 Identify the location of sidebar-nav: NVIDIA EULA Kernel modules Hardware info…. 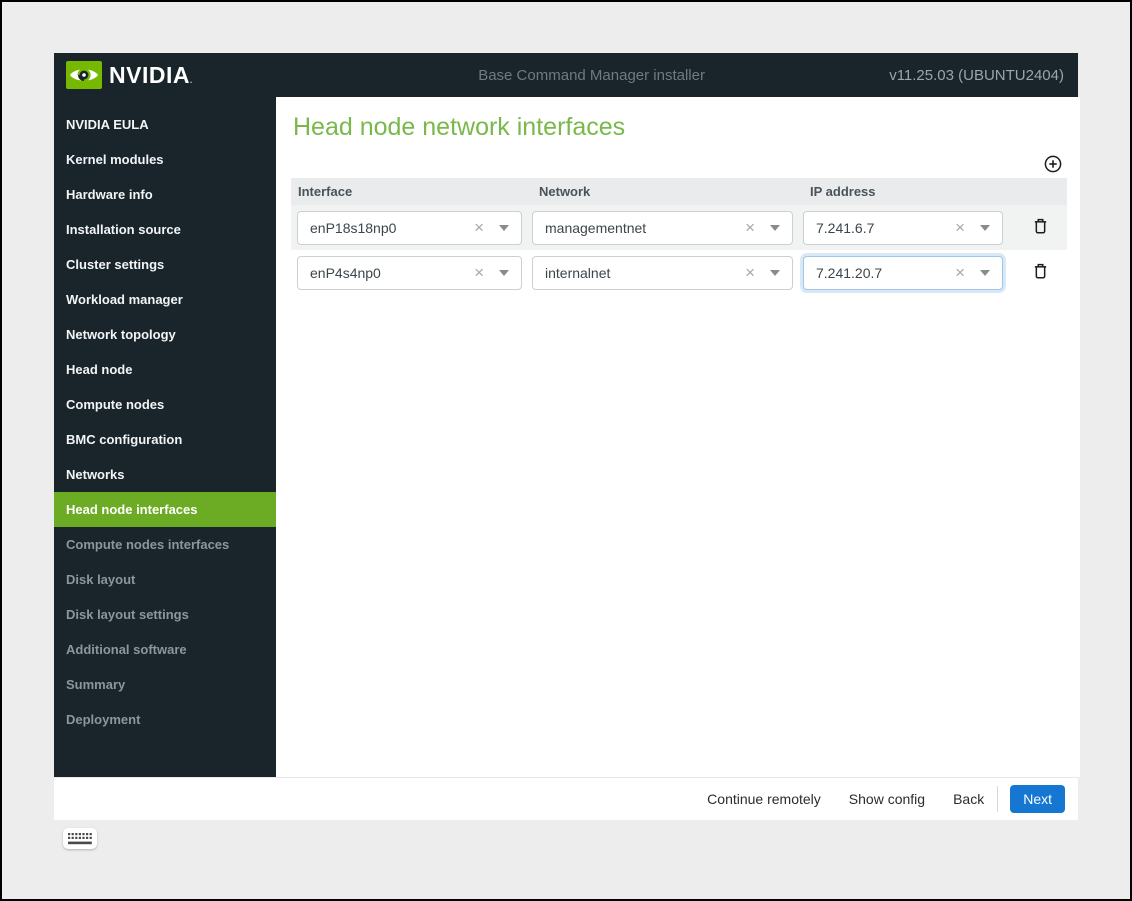
(165, 437).